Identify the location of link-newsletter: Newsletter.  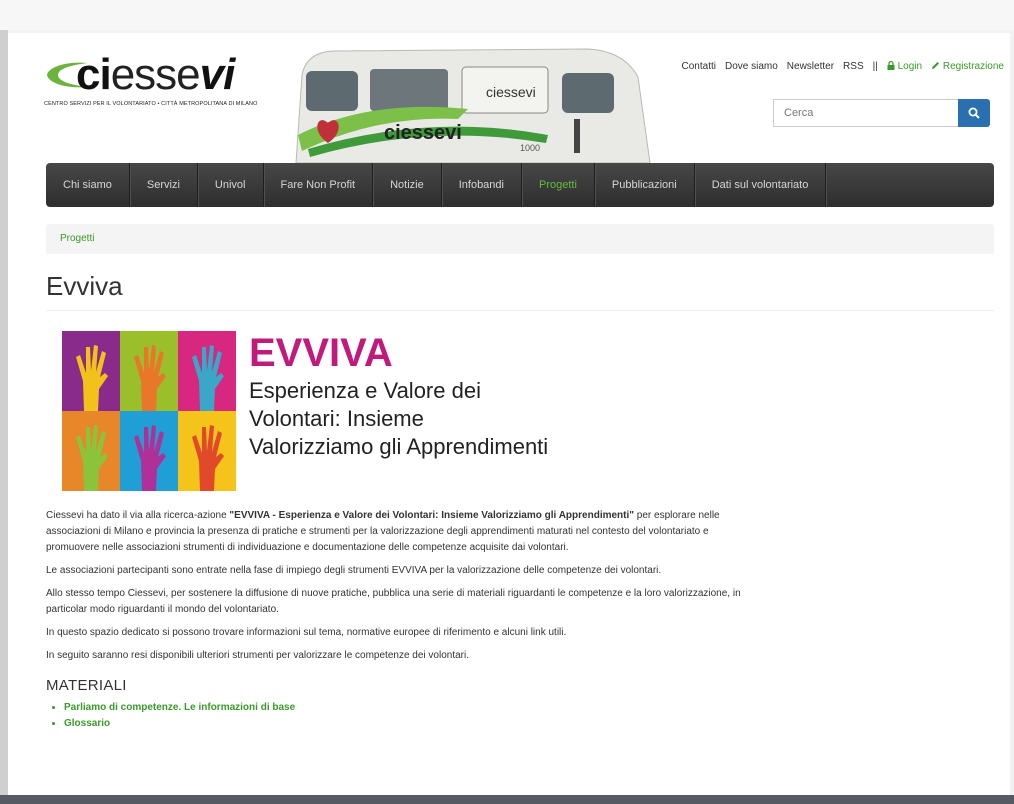
(810, 66).